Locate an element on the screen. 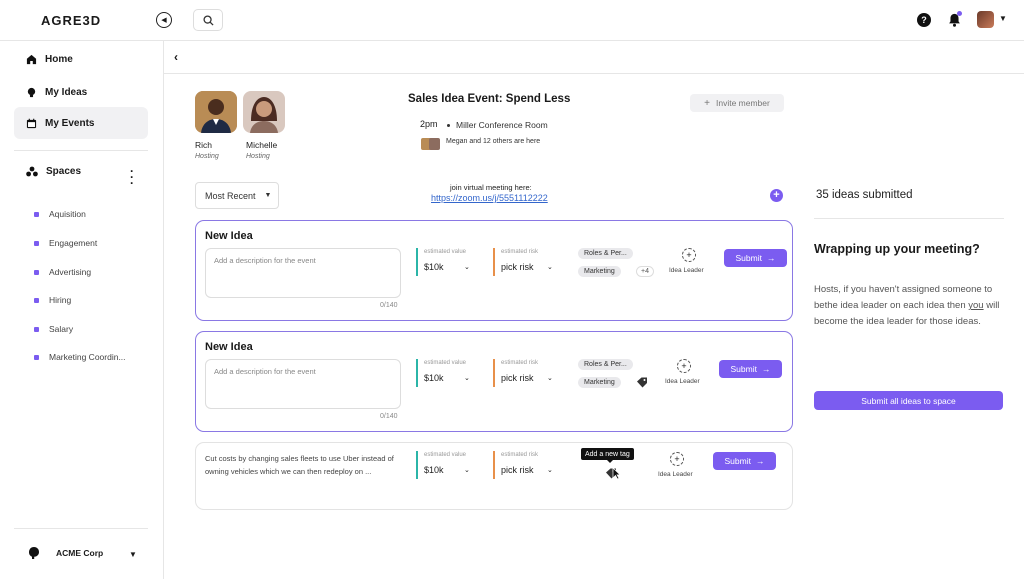  back-chevron-icon: ‹ is located at coordinates (176, 57).